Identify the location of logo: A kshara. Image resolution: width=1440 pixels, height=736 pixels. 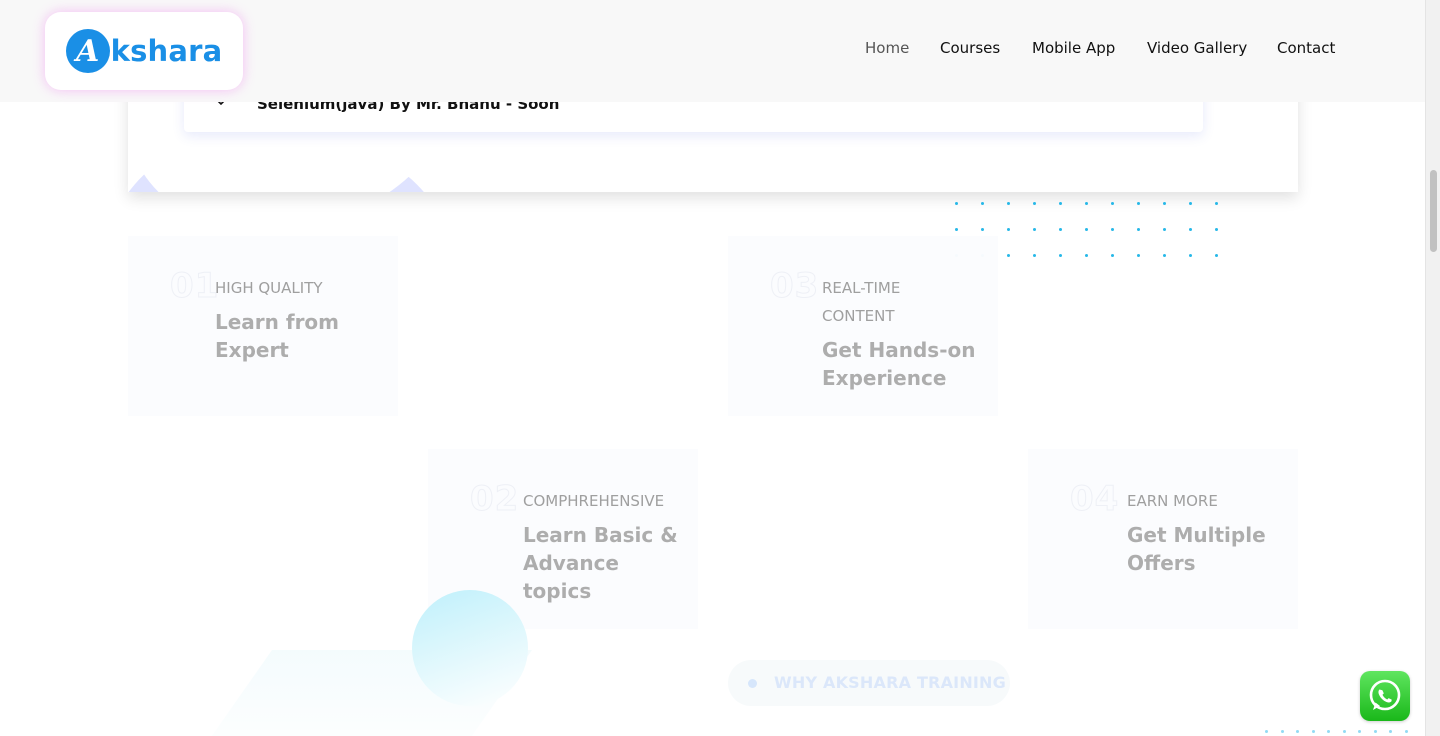
(144, 51).